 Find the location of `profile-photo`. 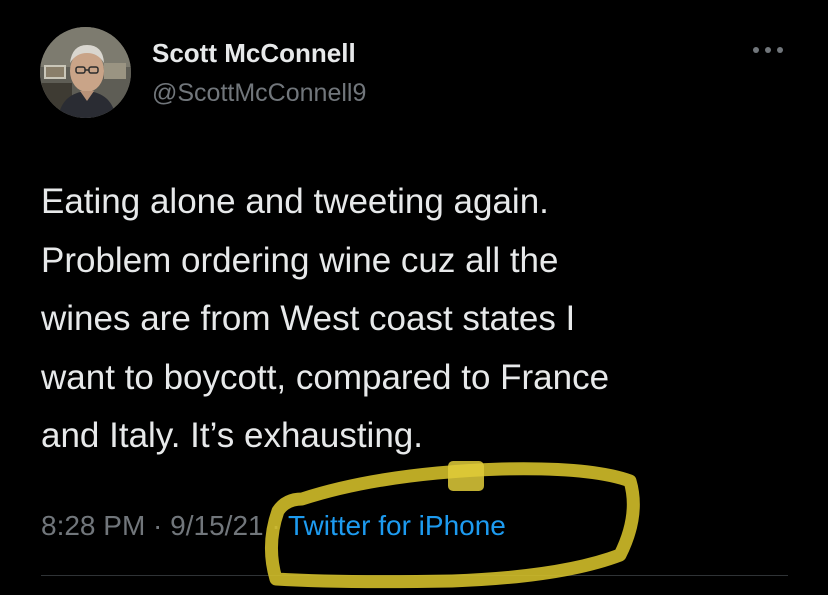

profile-photo is located at coordinates (85, 72).